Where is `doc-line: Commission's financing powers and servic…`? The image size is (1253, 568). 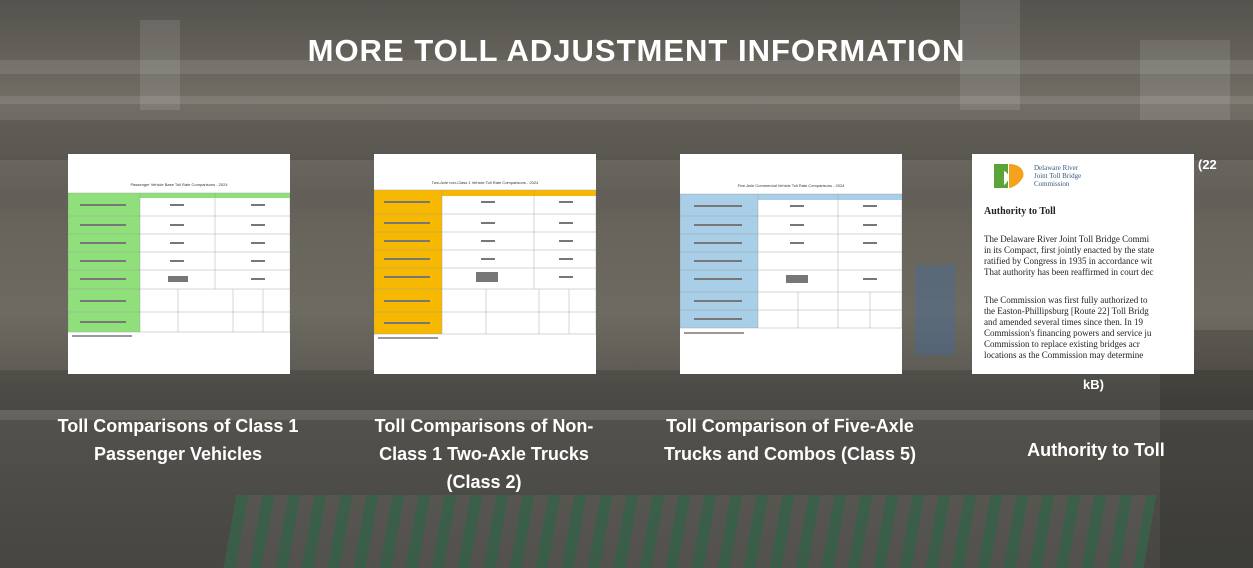
doc-line: Commission's financing powers and servic… is located at coordinates (1068, 333).